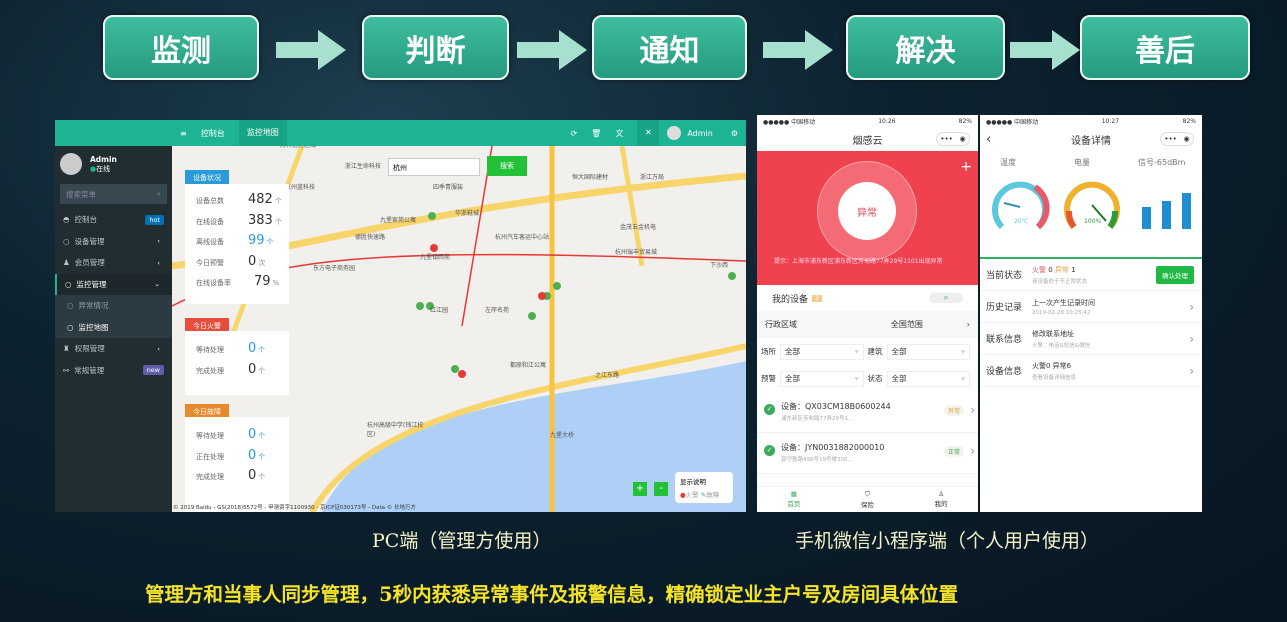  Describe the element at coordinates (113, 284) in the screenshot. I see `sidebar-item-monitor: ○ 监控管理 ⌄` at that location.